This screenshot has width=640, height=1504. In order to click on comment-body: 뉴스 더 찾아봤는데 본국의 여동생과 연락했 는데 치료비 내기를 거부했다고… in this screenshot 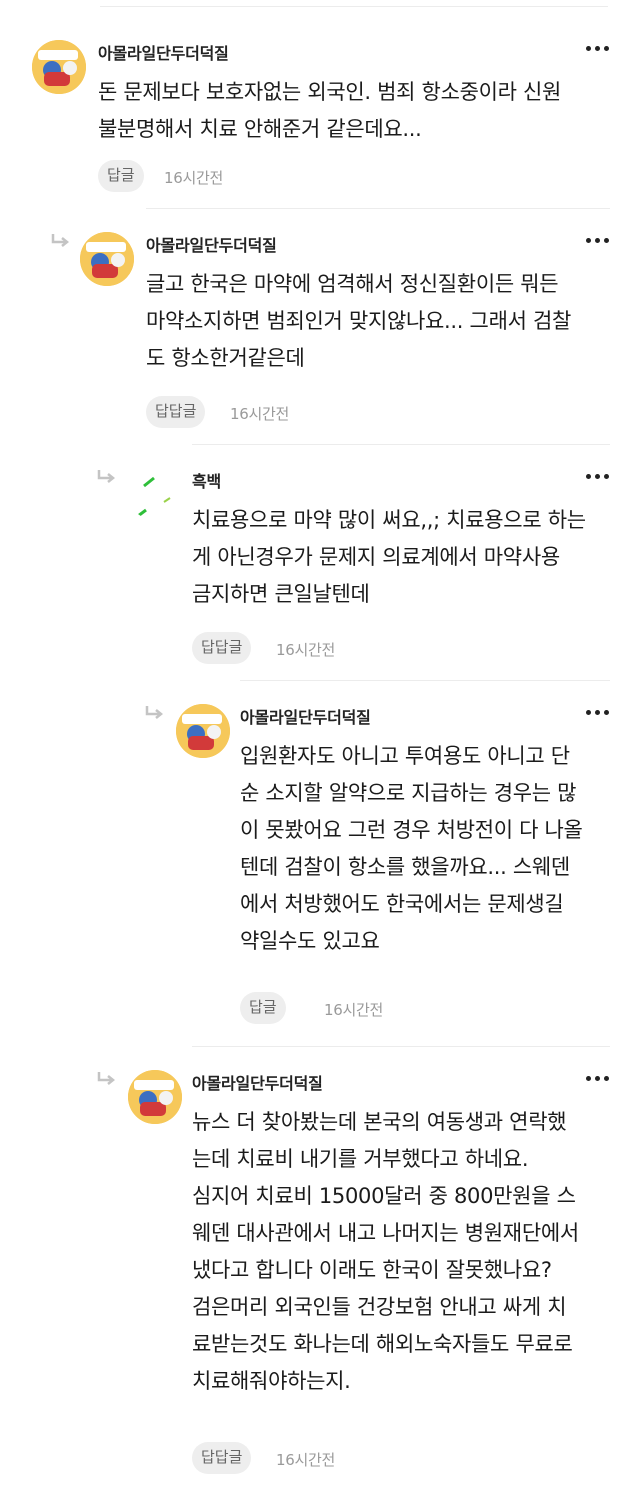, I will do `click(385, 1252)`.